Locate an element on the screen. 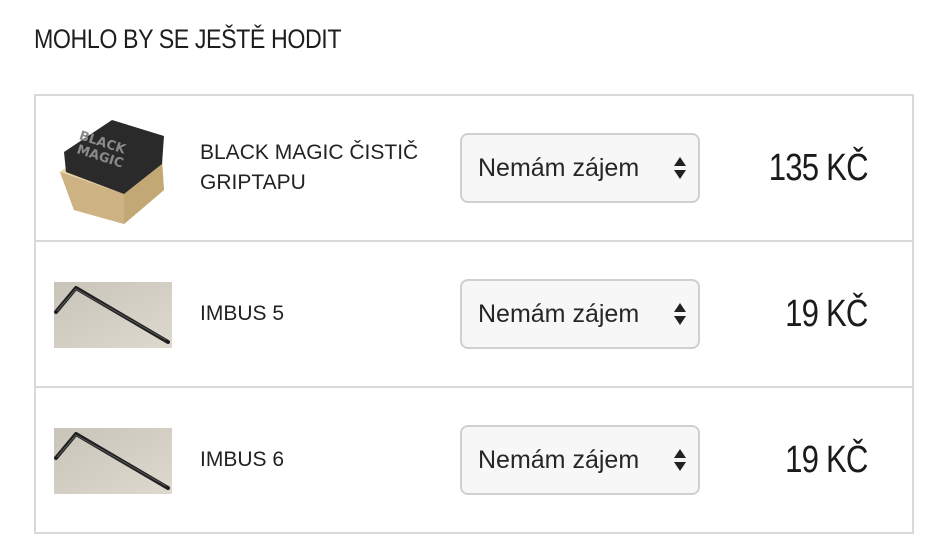 This screenshot has width=940, height=556. product-name: BLACK MAGIC ČISTIČ GRIPTAPU is located at coordinates (309, 167).